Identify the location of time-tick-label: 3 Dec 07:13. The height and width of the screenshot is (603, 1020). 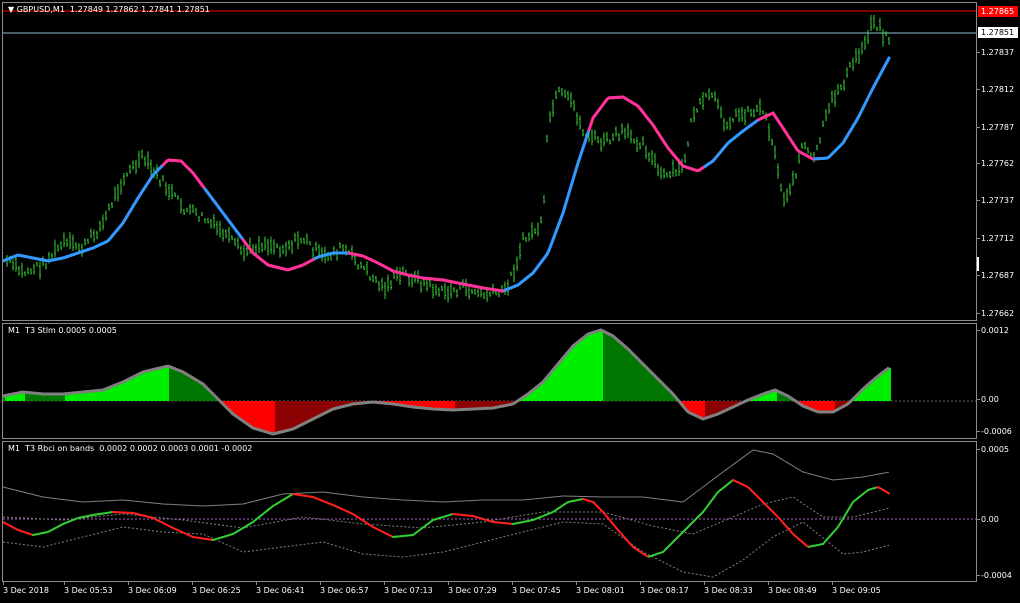
(408, 588).